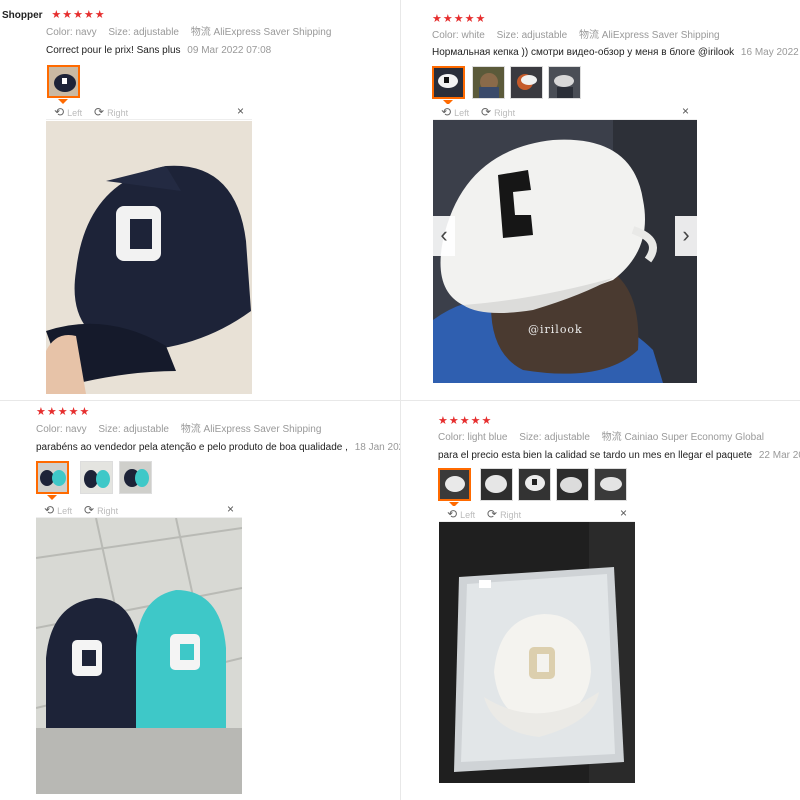  What do you see at coordinates (779, 455) in the screenshot?
I see `review-date: 22 Mar 2022 10` at bounding box center [779, 455].